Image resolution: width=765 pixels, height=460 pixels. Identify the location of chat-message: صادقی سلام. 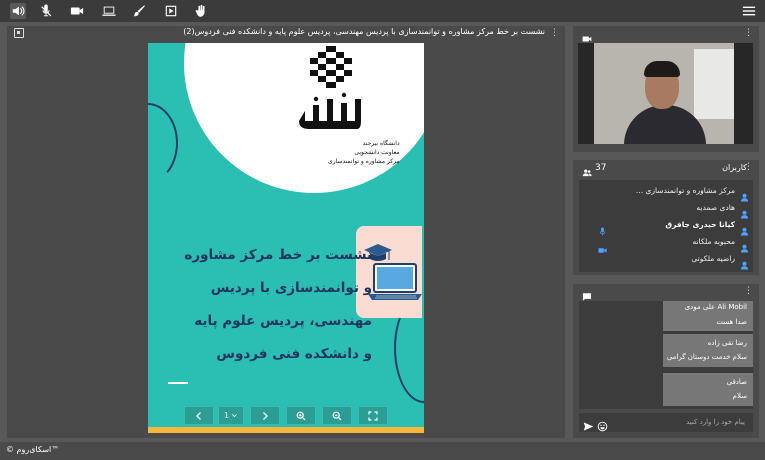
(708, 389).